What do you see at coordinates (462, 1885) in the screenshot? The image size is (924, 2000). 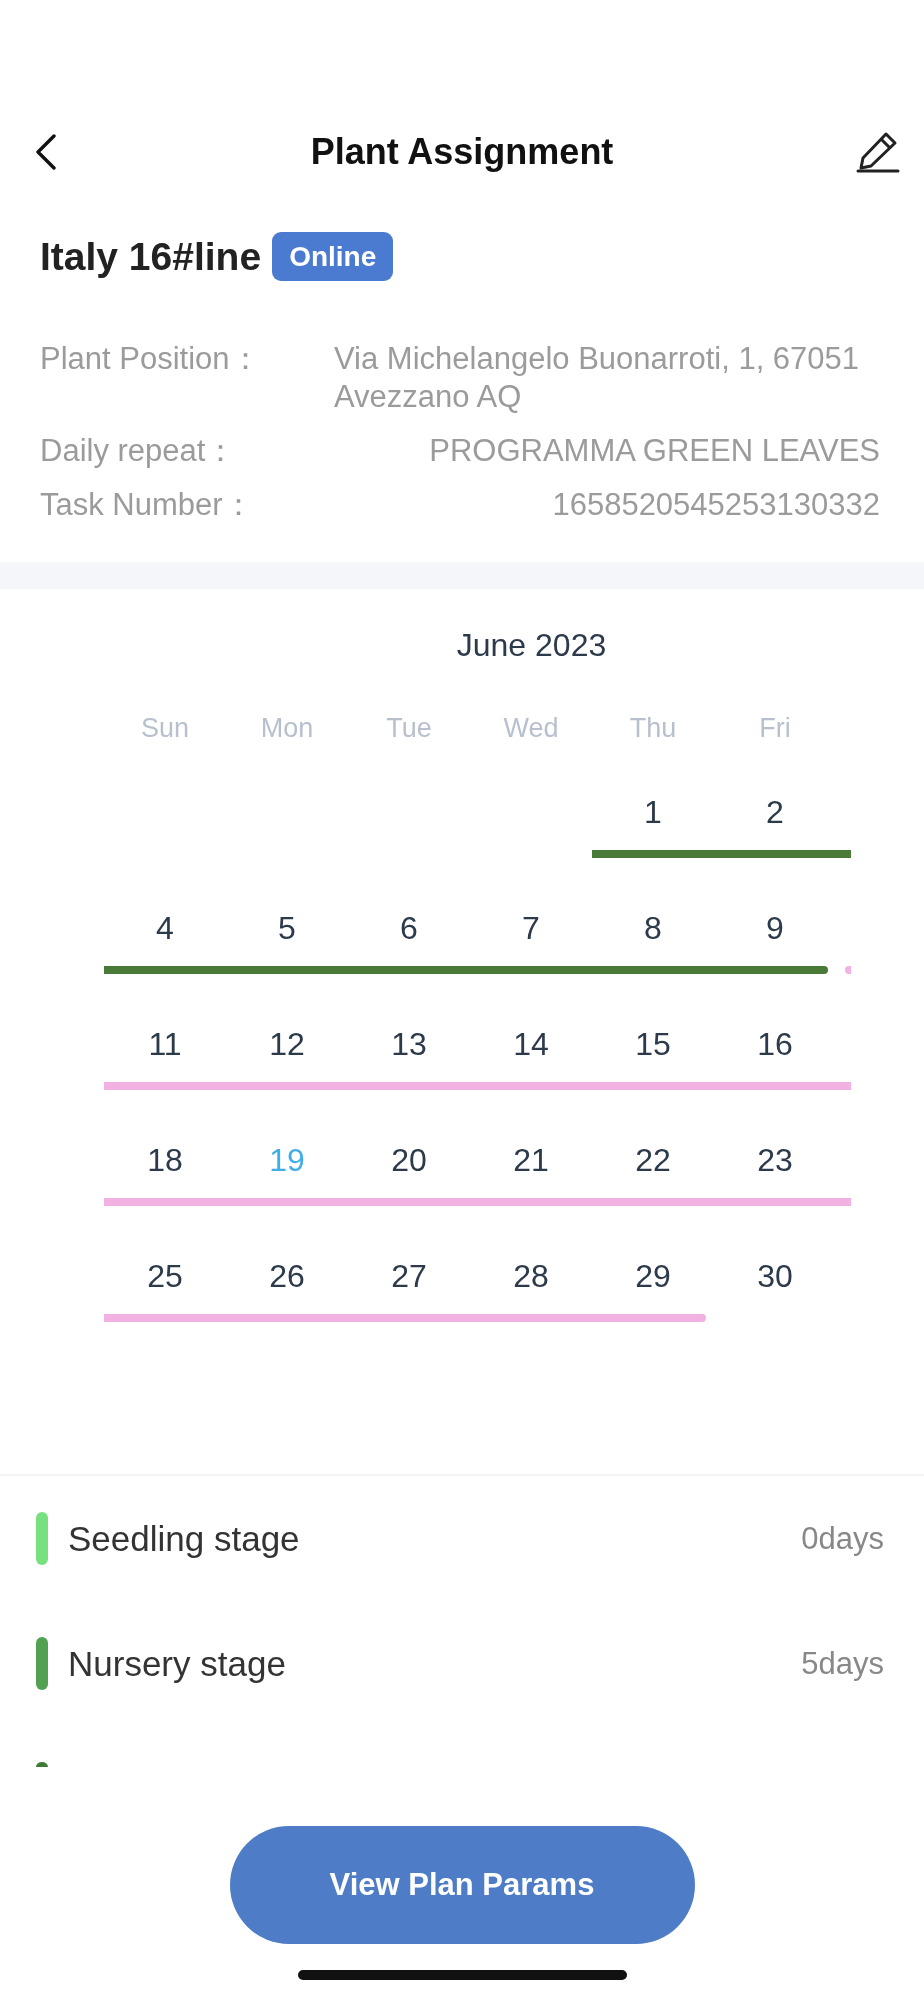 I see `view-params-button: View Plan Params` at bounding box center [462, 1885].